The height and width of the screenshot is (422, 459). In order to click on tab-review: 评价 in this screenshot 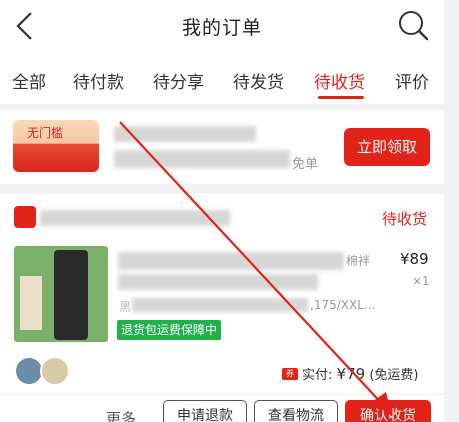, I will do `click(412, 80)`.